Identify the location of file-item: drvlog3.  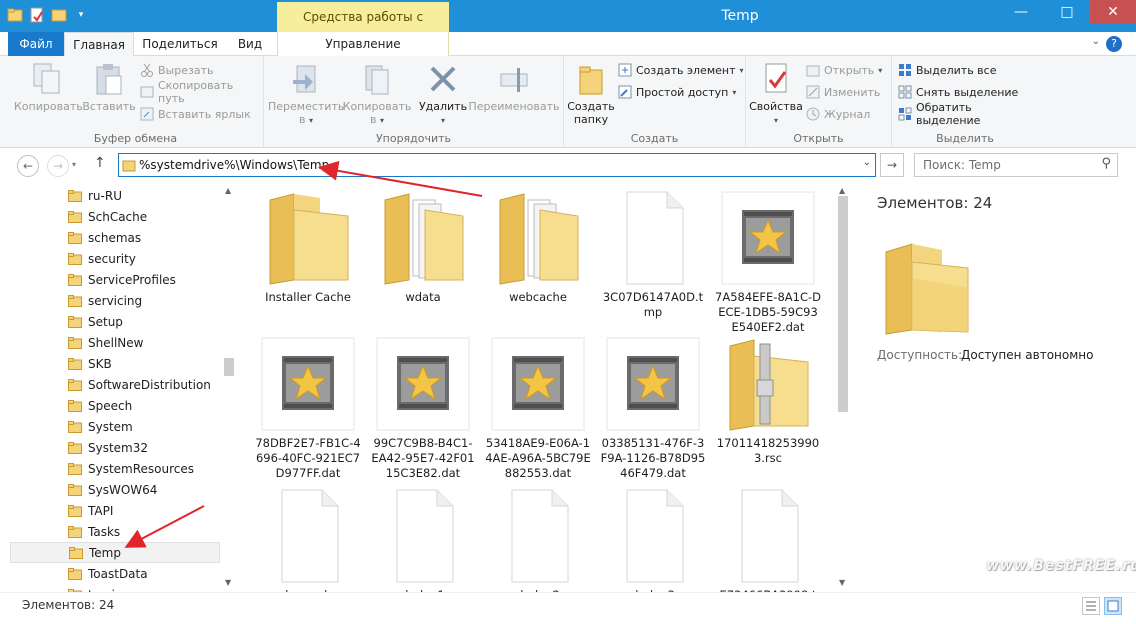
(653, 540).